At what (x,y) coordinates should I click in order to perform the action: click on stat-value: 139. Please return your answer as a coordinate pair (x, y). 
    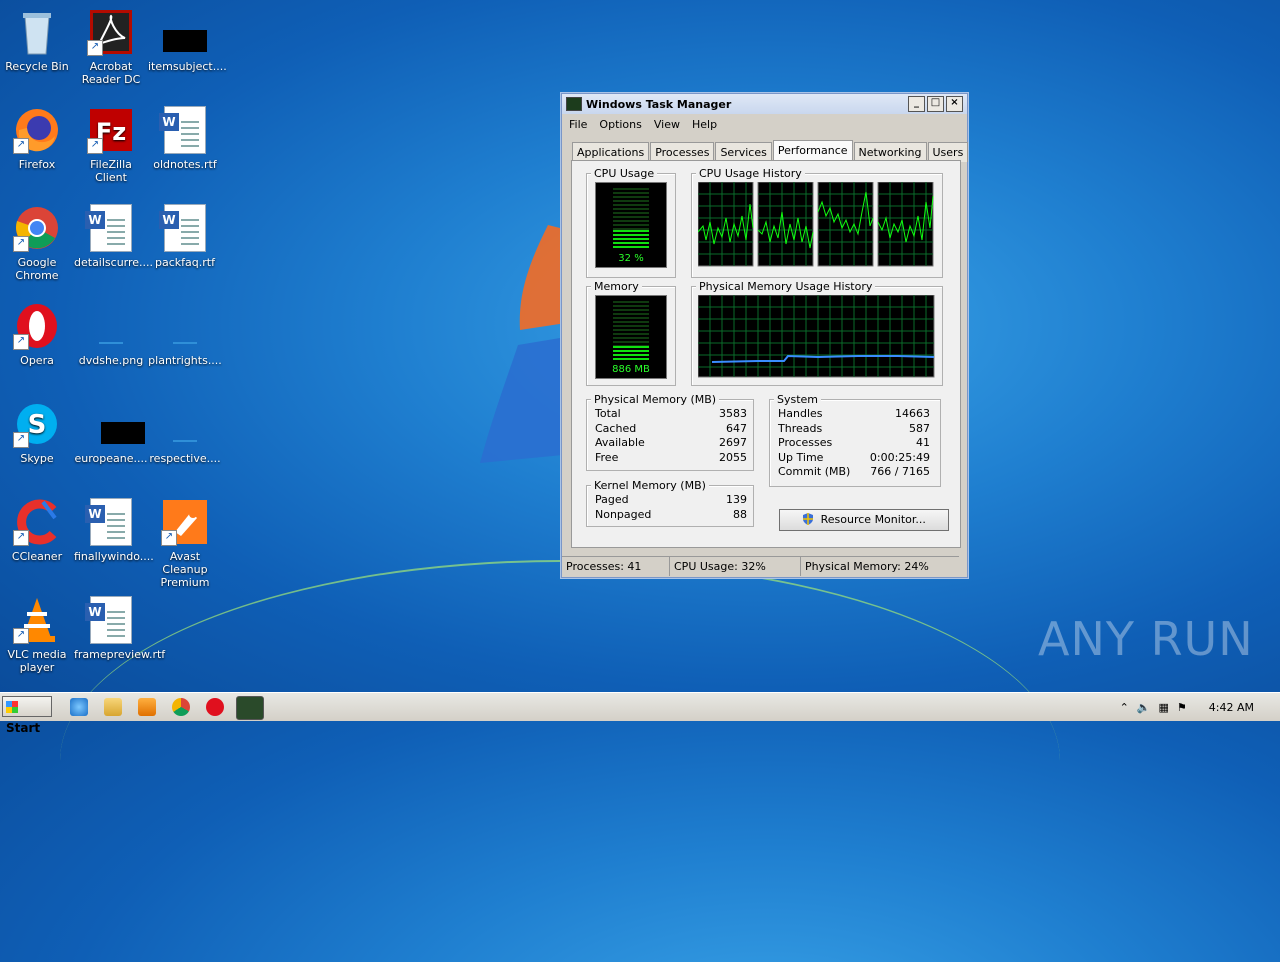
    Looking at the image, I should click on (736, 499).